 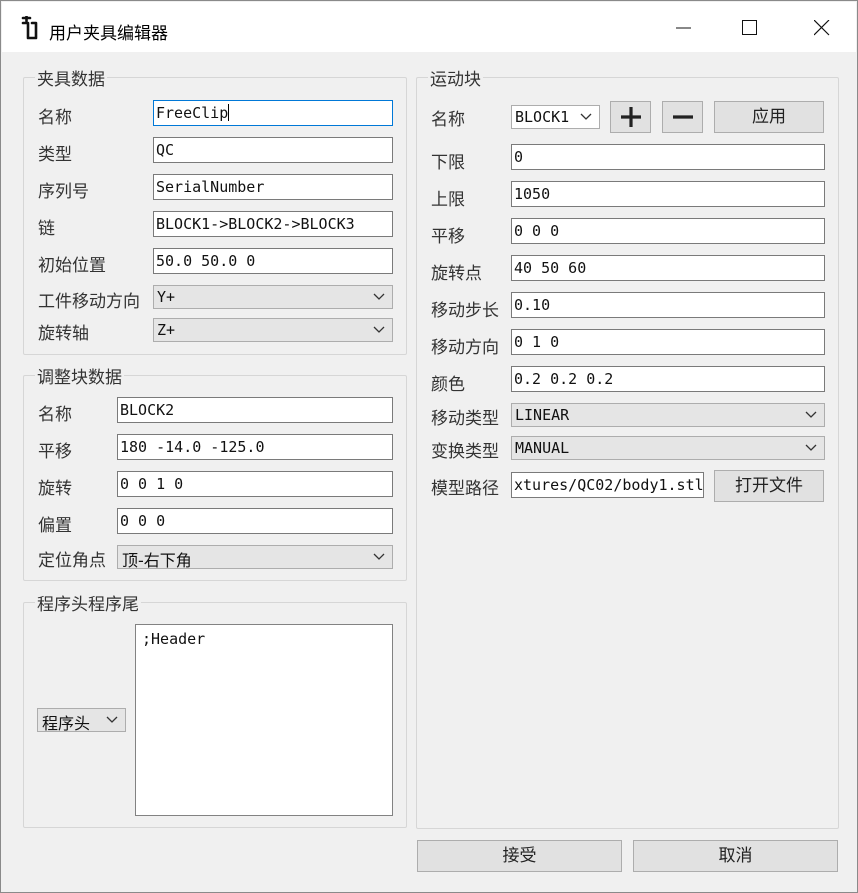 What do you see at coordinates (429, 27) in the screenshot?
I see `title-bar: 用户夹具编辑器` at bounding box center [429, 27].